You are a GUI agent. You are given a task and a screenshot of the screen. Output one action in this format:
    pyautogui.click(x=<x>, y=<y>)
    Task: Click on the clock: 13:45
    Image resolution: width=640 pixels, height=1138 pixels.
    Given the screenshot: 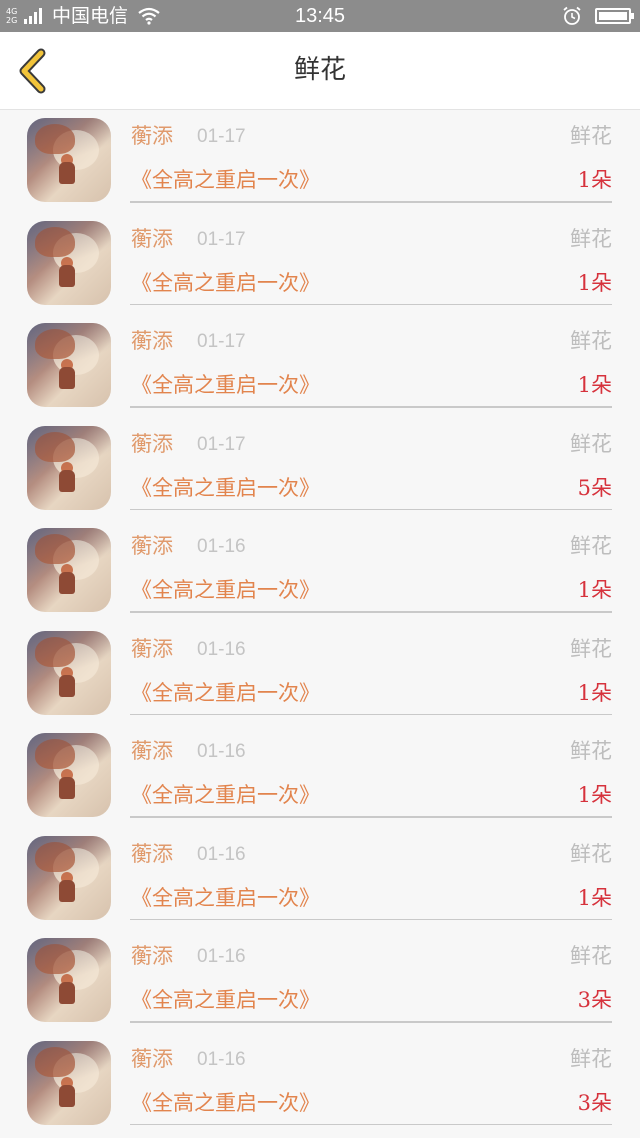 What is the action you would take?
    pyautogui.click(x=320, y=16)
    